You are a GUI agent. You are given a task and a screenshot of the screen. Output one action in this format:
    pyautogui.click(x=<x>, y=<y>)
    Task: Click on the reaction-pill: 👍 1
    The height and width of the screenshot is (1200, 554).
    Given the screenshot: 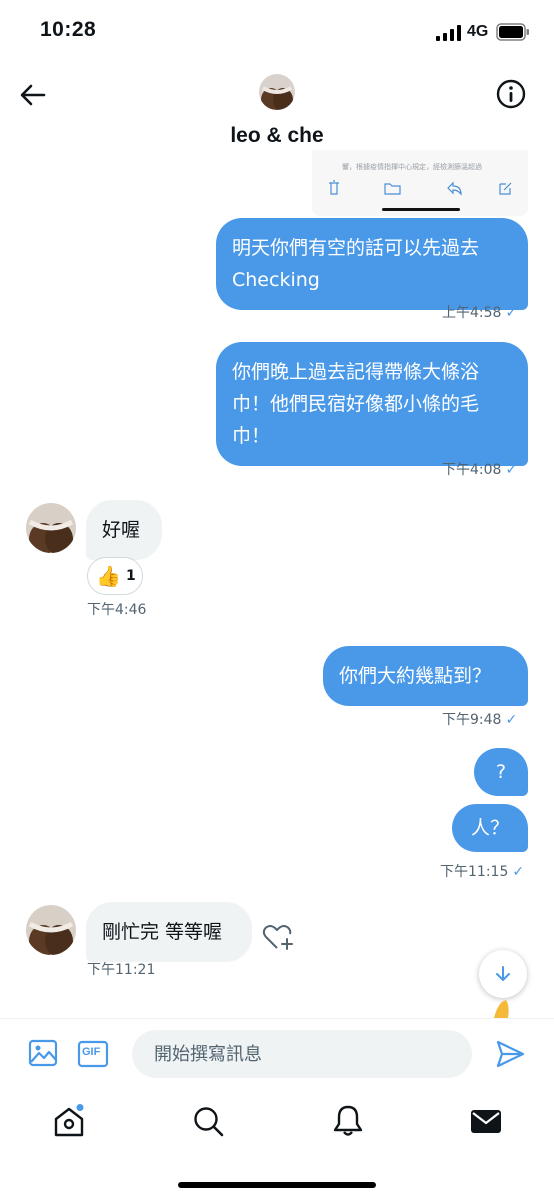 What is the action you would take?
    pyautogui.click(x=115, y=576)
    